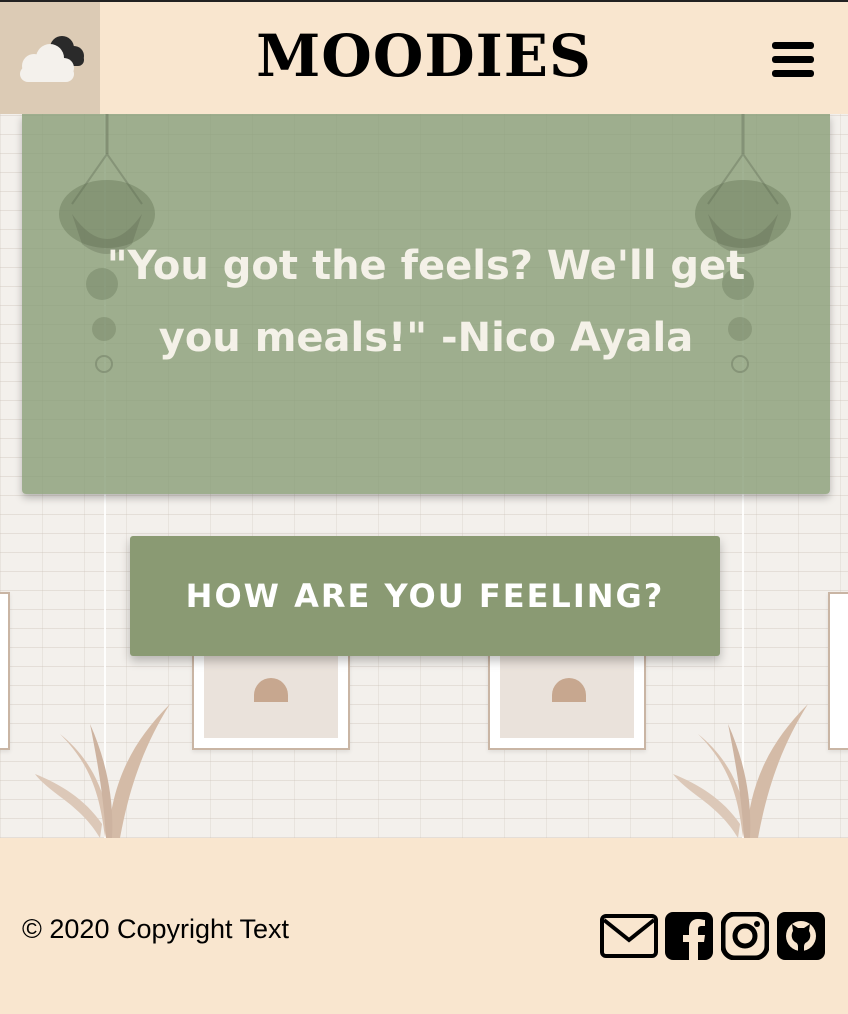 The image size is (848, 1014). Describe the element at coordinates (689, 936) in the screenshot. I see `facebook-icon` at that location.